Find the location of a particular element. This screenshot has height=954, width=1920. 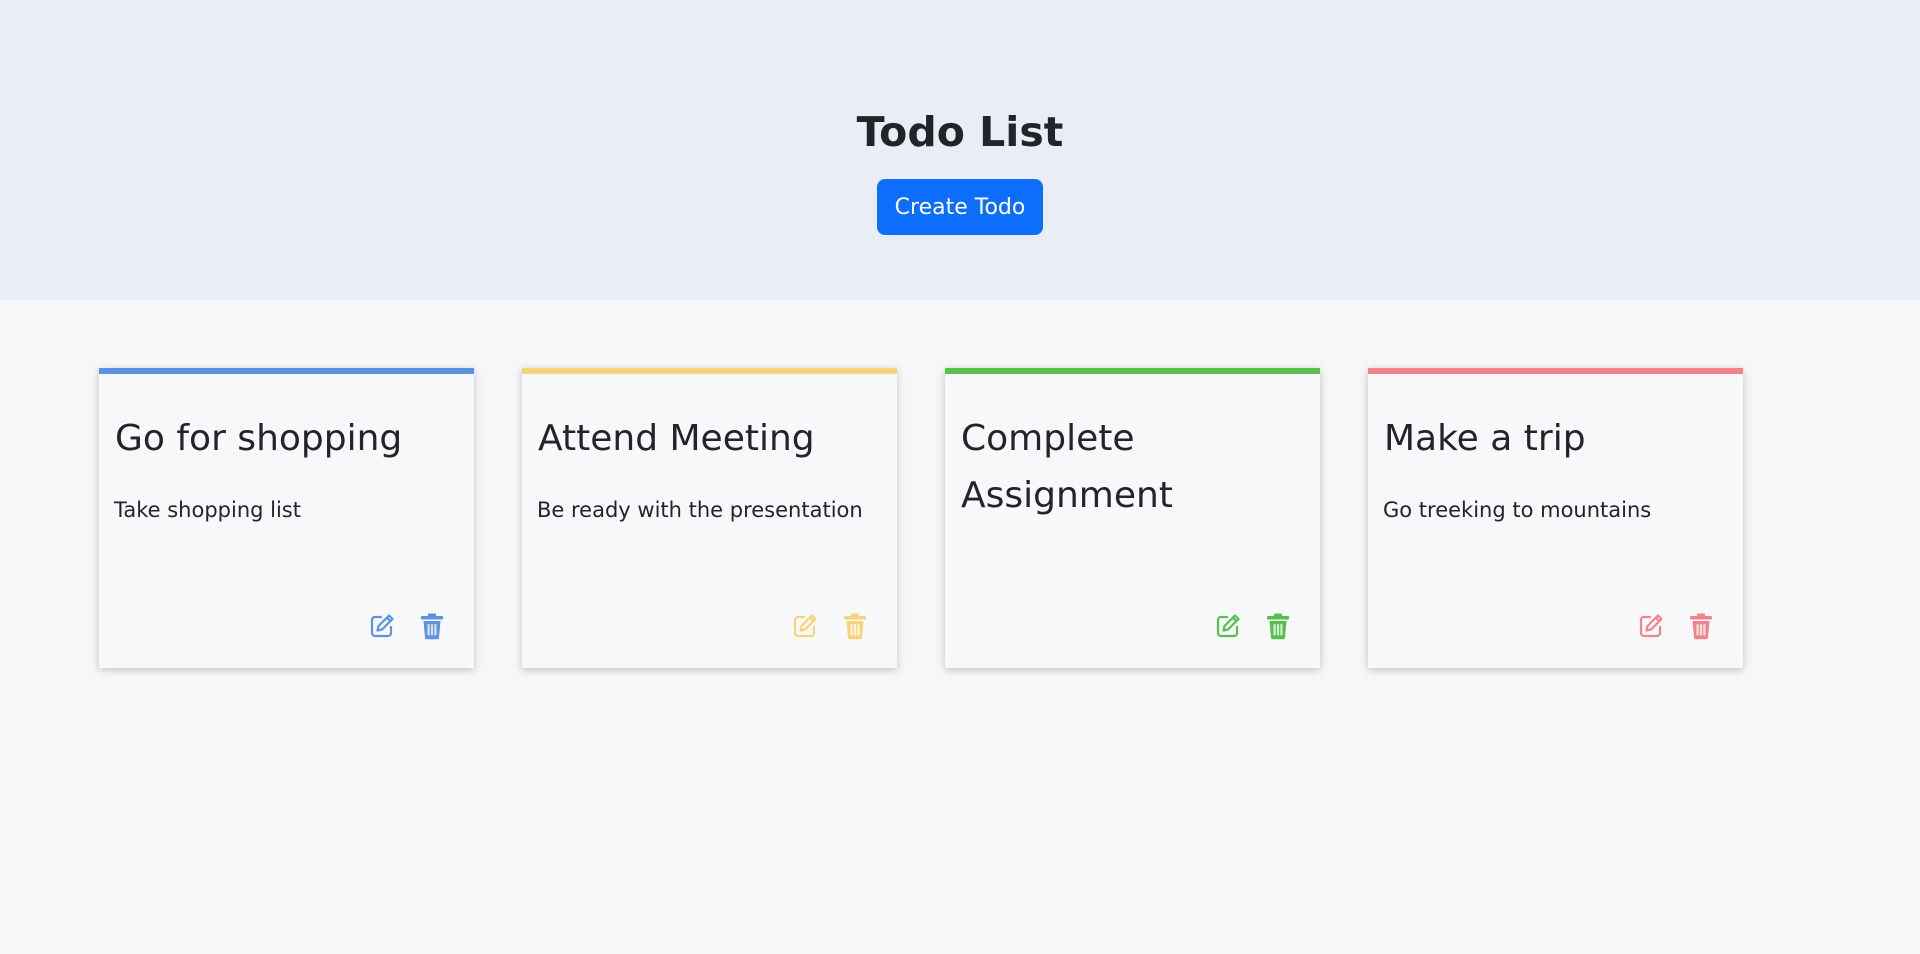

todo-card-description: Take shopping list is located at coordinates (207, 510).